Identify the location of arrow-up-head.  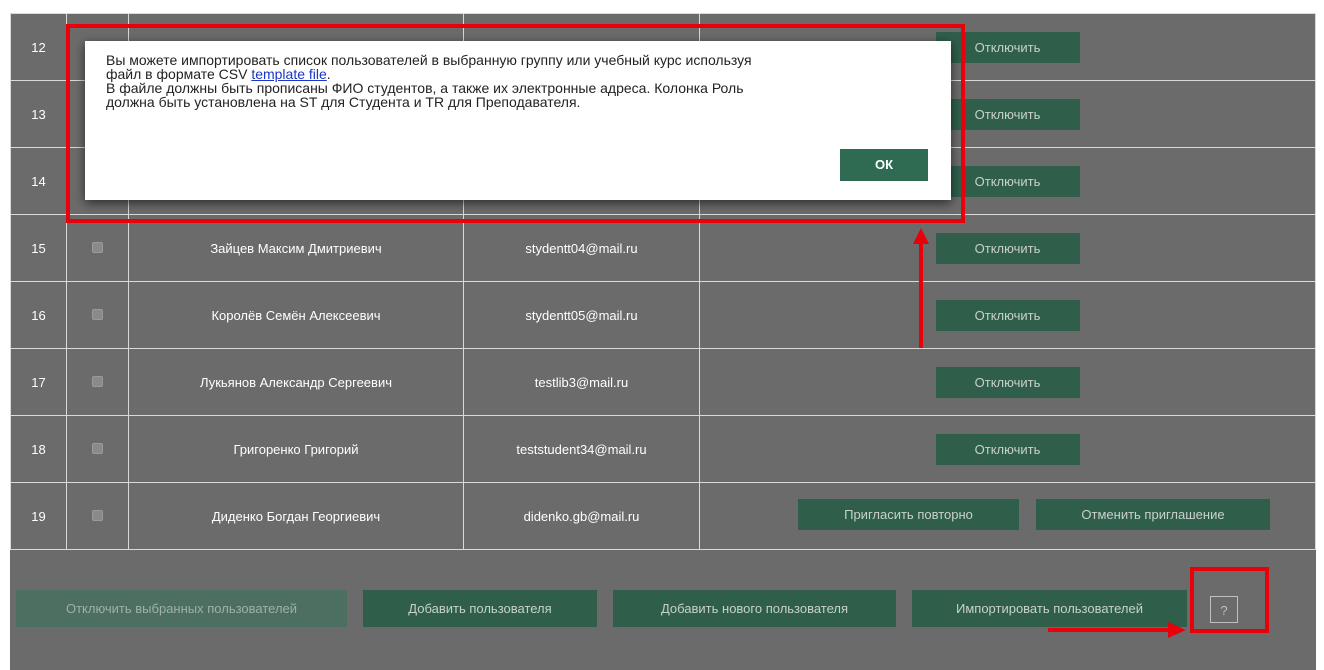
(921, 236).